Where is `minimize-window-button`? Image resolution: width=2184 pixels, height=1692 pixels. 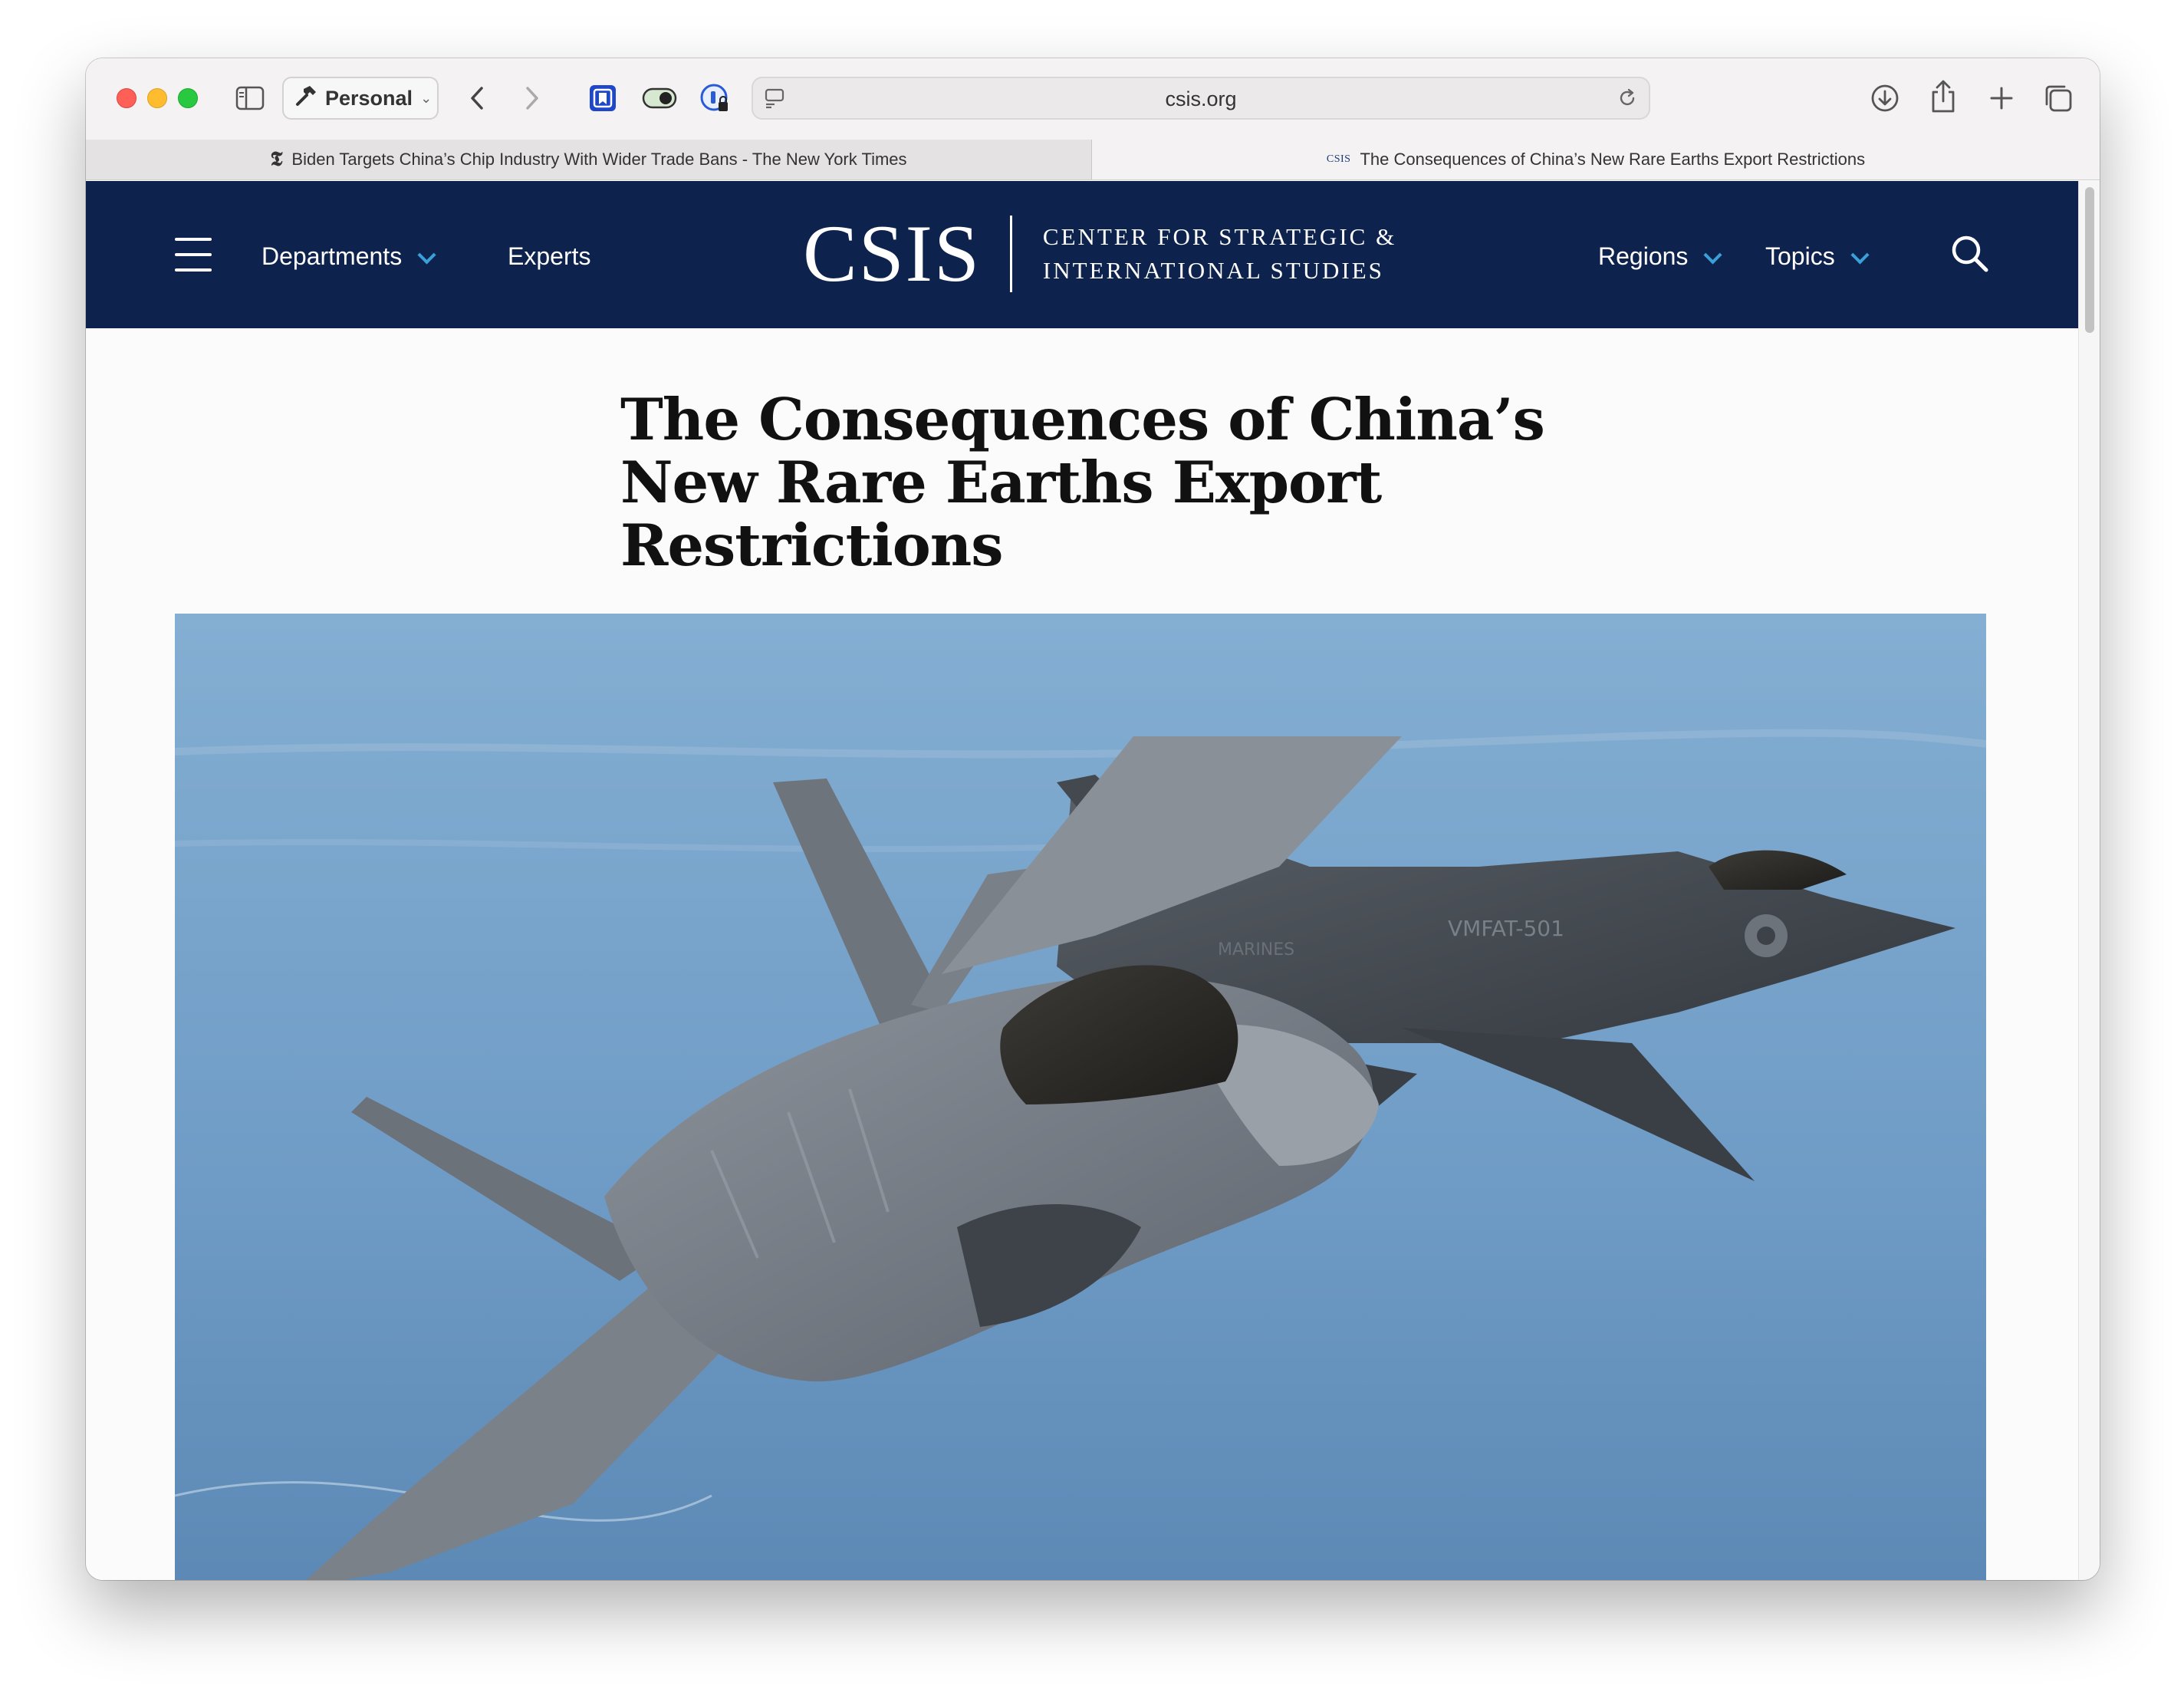 minimize-window-button is located at coordinates (157, 98).